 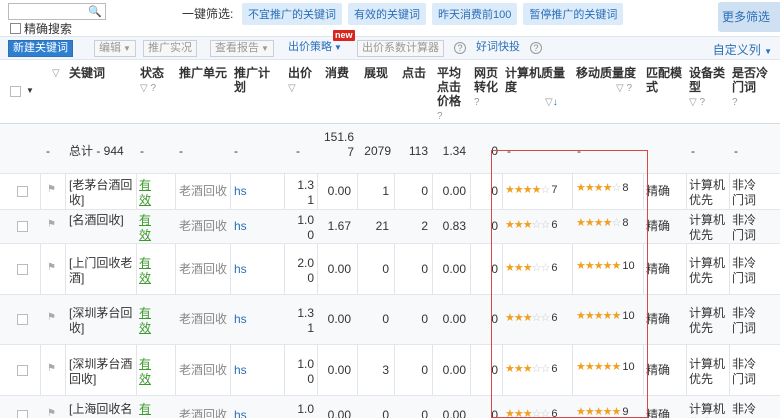 What do you see at coordinates (337, 73) in the screenshot?
I see `header-cost: 消费` at bounding box center [337, 73].